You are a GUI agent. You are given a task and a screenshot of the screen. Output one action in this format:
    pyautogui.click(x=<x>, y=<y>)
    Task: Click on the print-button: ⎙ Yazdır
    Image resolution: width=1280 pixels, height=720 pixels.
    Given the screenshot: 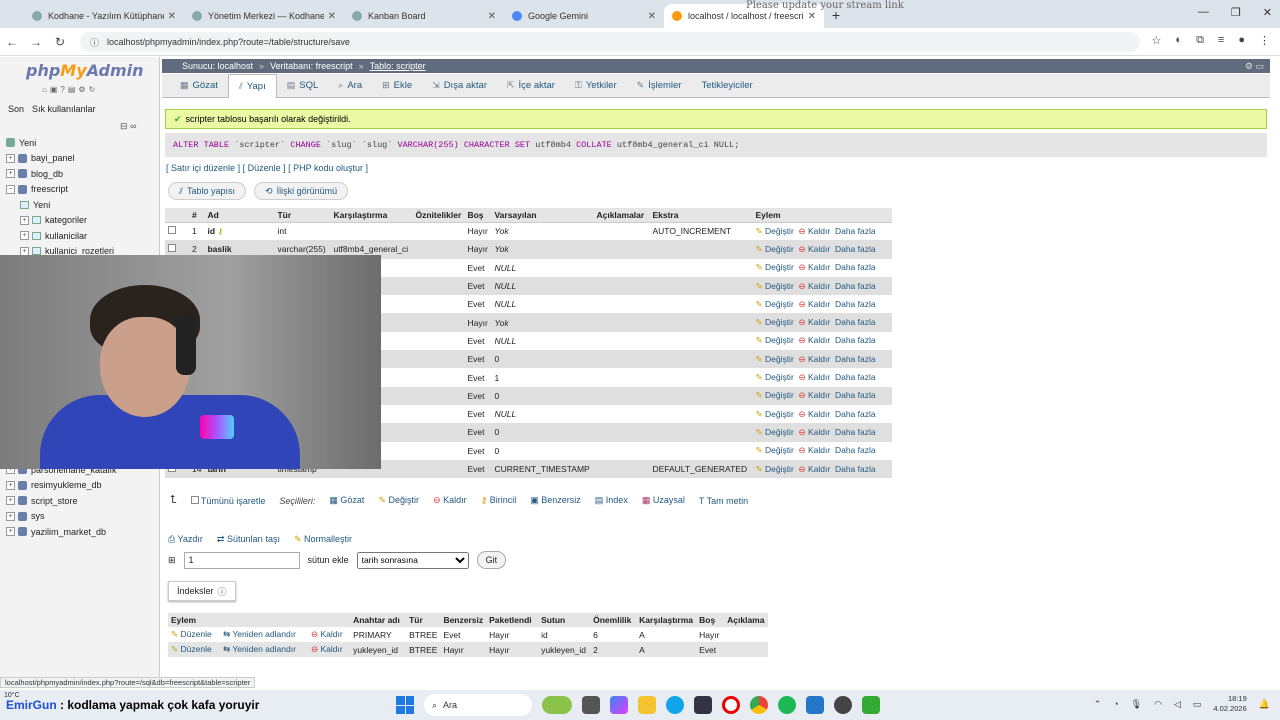 What is the action you would take?
    pyautogui.click(x=185, y=539)
    